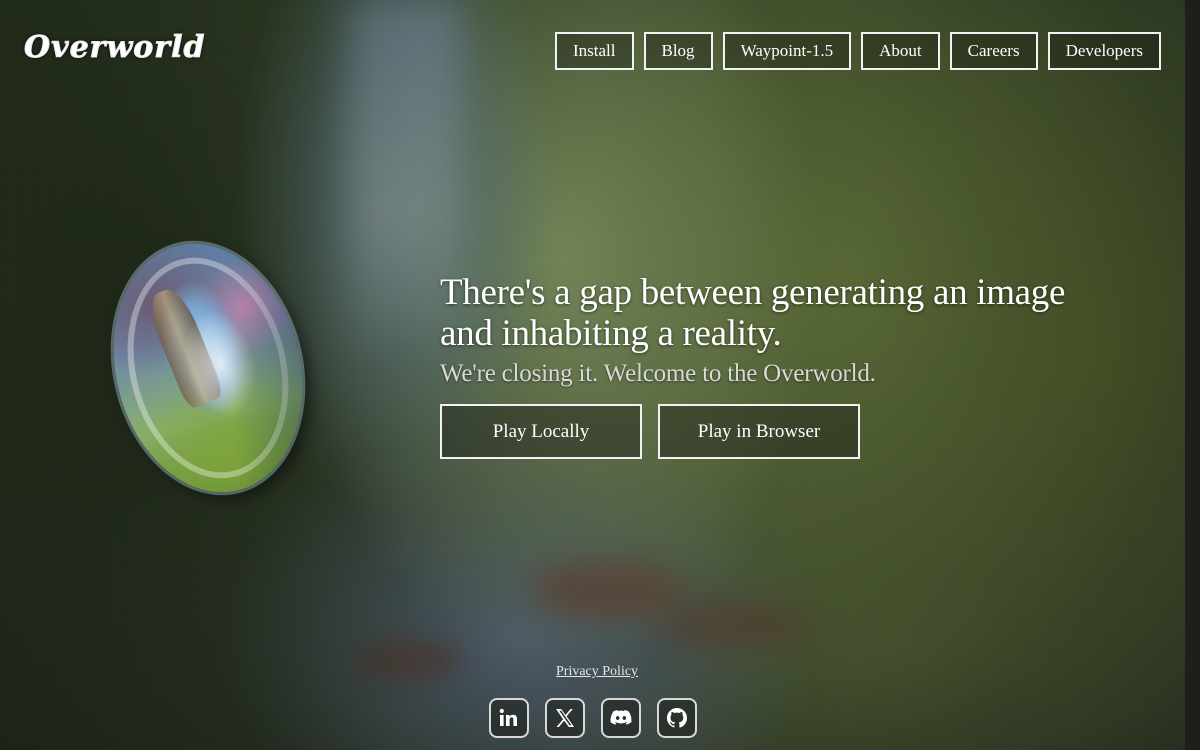 The height and width of the screenshot is (750, 1200). Describe the element at coordinates (1192, 375) in the screenshot. I see `scrollbar-track` at that location.